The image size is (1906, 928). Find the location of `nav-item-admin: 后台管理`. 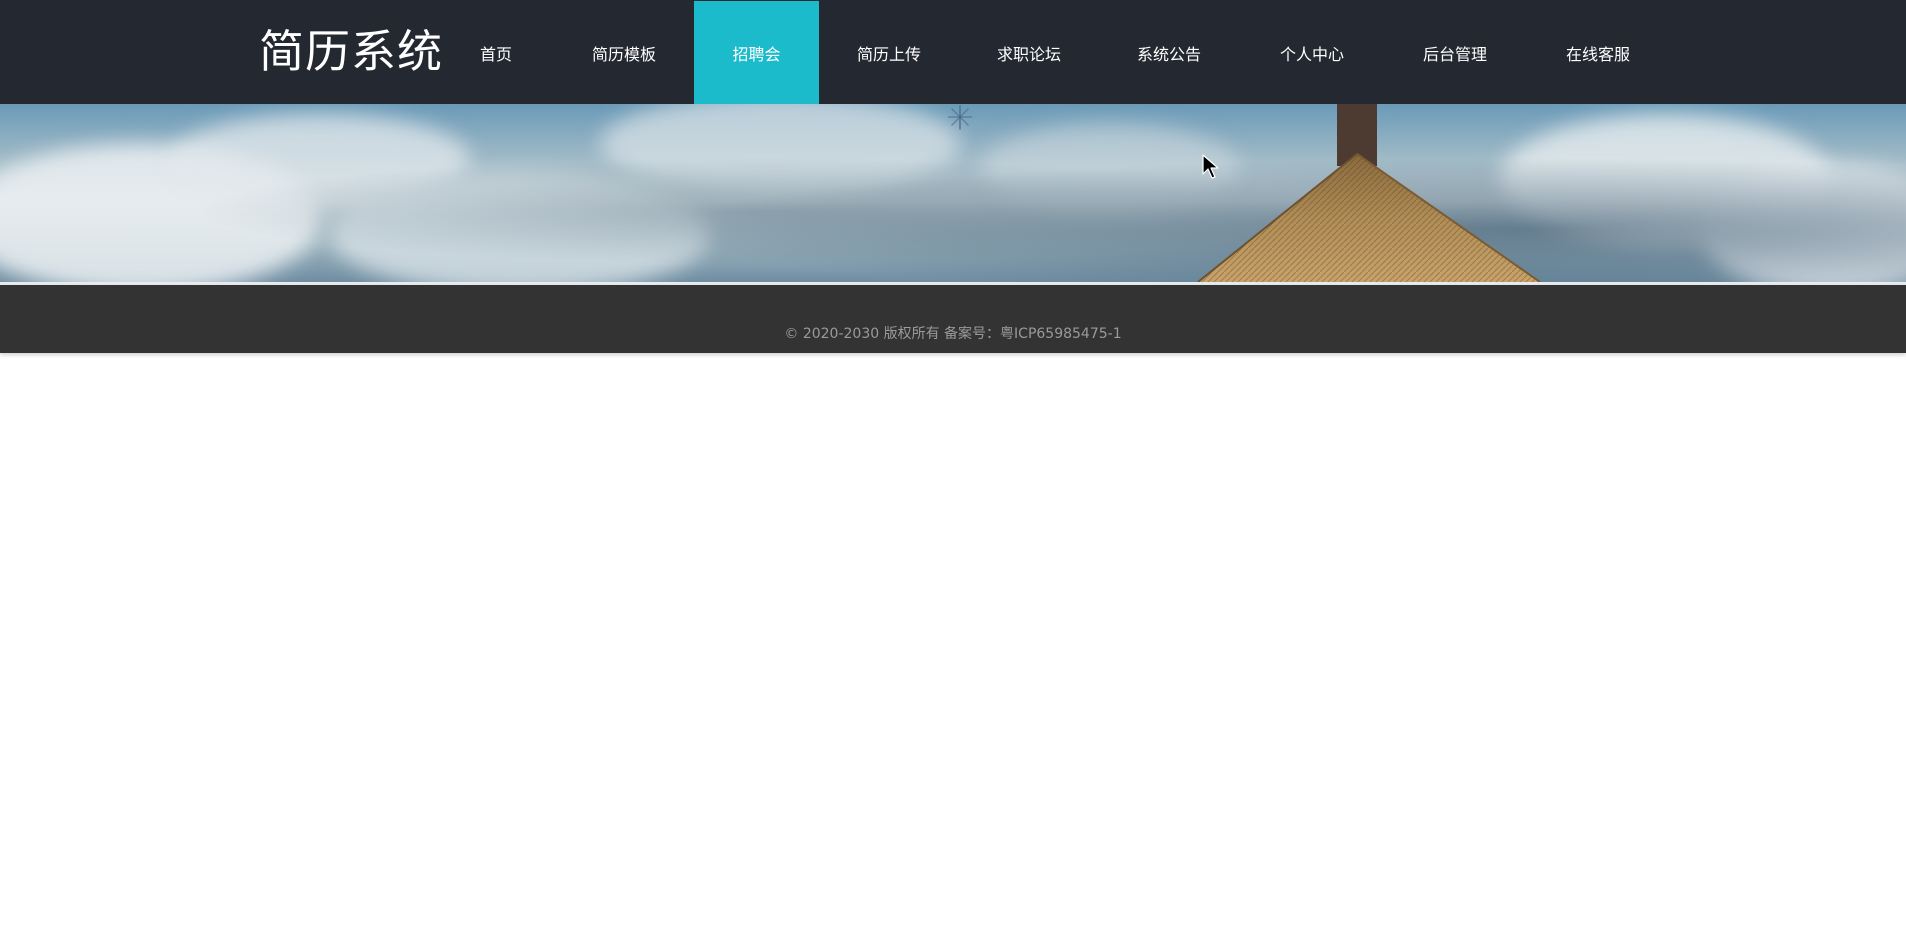

nav-item-admin: 后台管理 is located at coordinates (1455, 52).